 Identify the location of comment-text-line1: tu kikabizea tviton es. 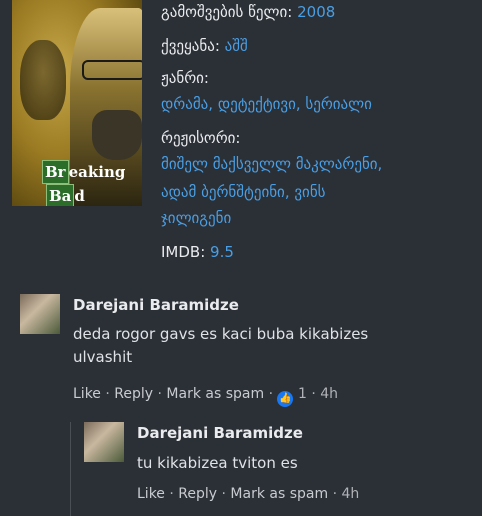
(217, 463).